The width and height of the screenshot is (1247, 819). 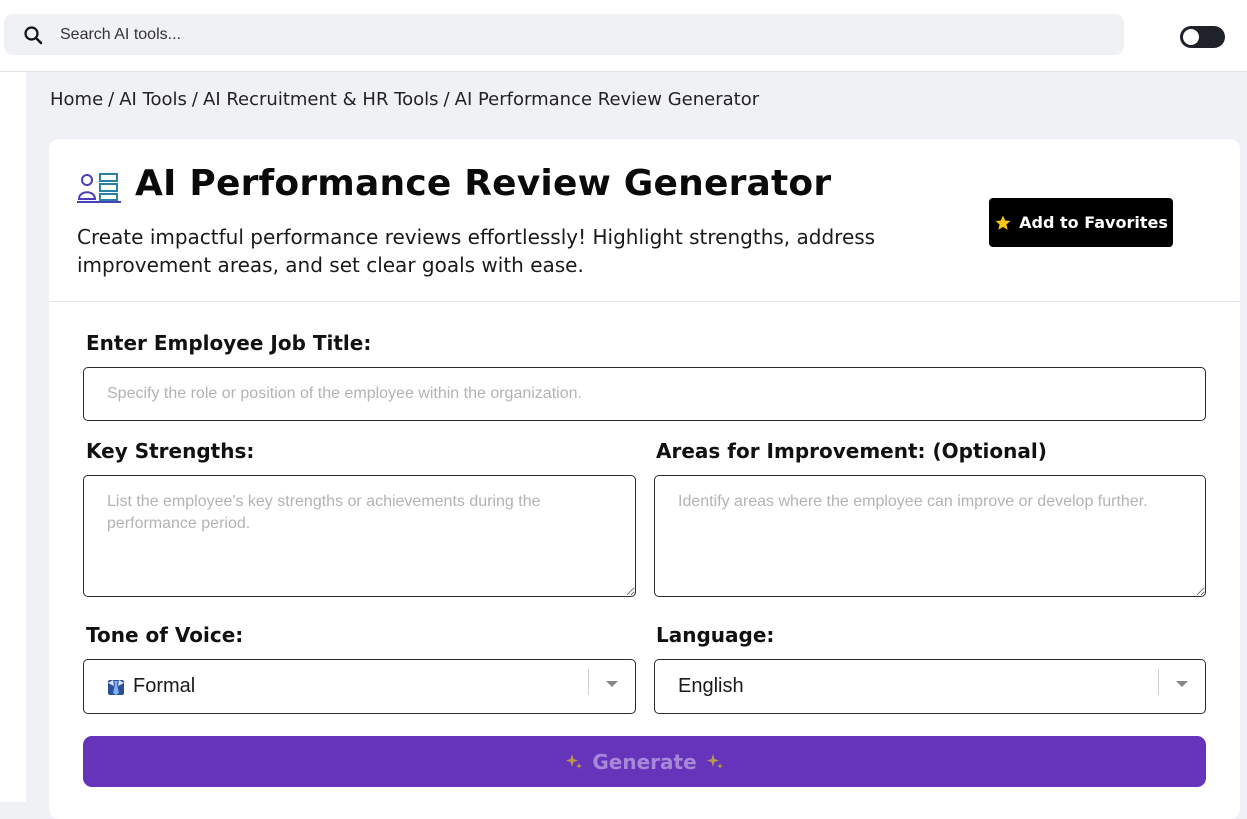 I want to click on key-strengths-label: Key Strengths:, so click(x=170, y=451).